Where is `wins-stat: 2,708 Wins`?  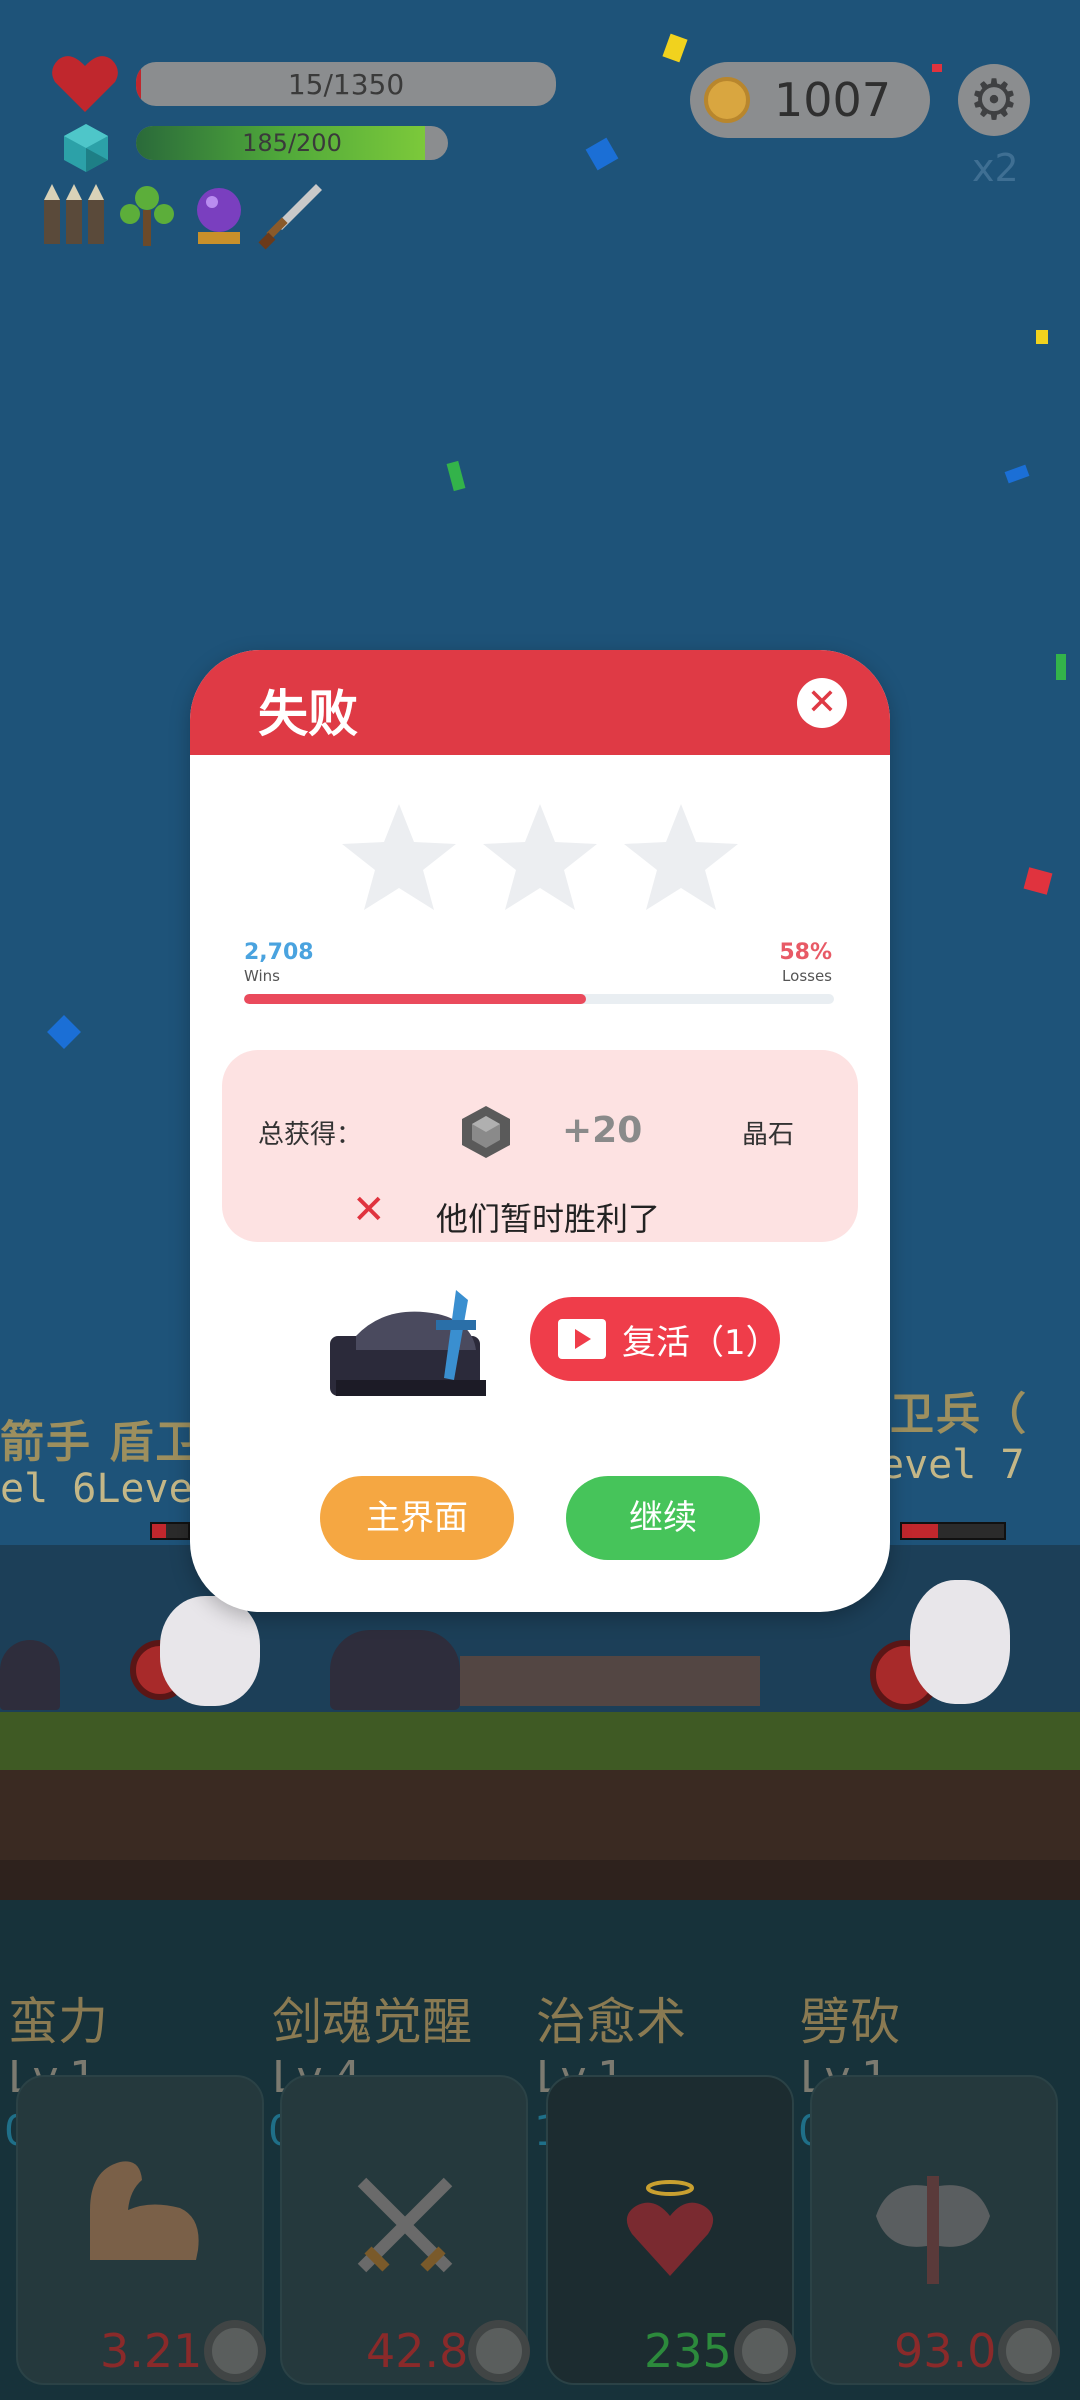 wins-stat: 2,708 Wins is located at coordinates (279, 962).